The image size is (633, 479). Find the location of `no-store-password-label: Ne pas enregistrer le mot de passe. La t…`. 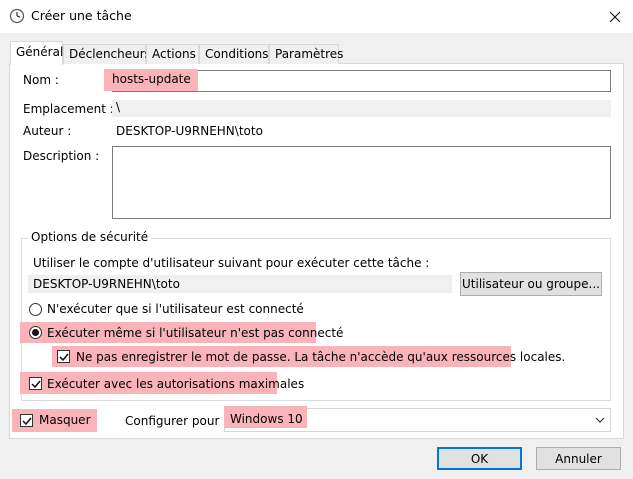

no-store-password-label: Ne pas enregistrer le mot de passe. La t… is located at coordinates (320, 357).